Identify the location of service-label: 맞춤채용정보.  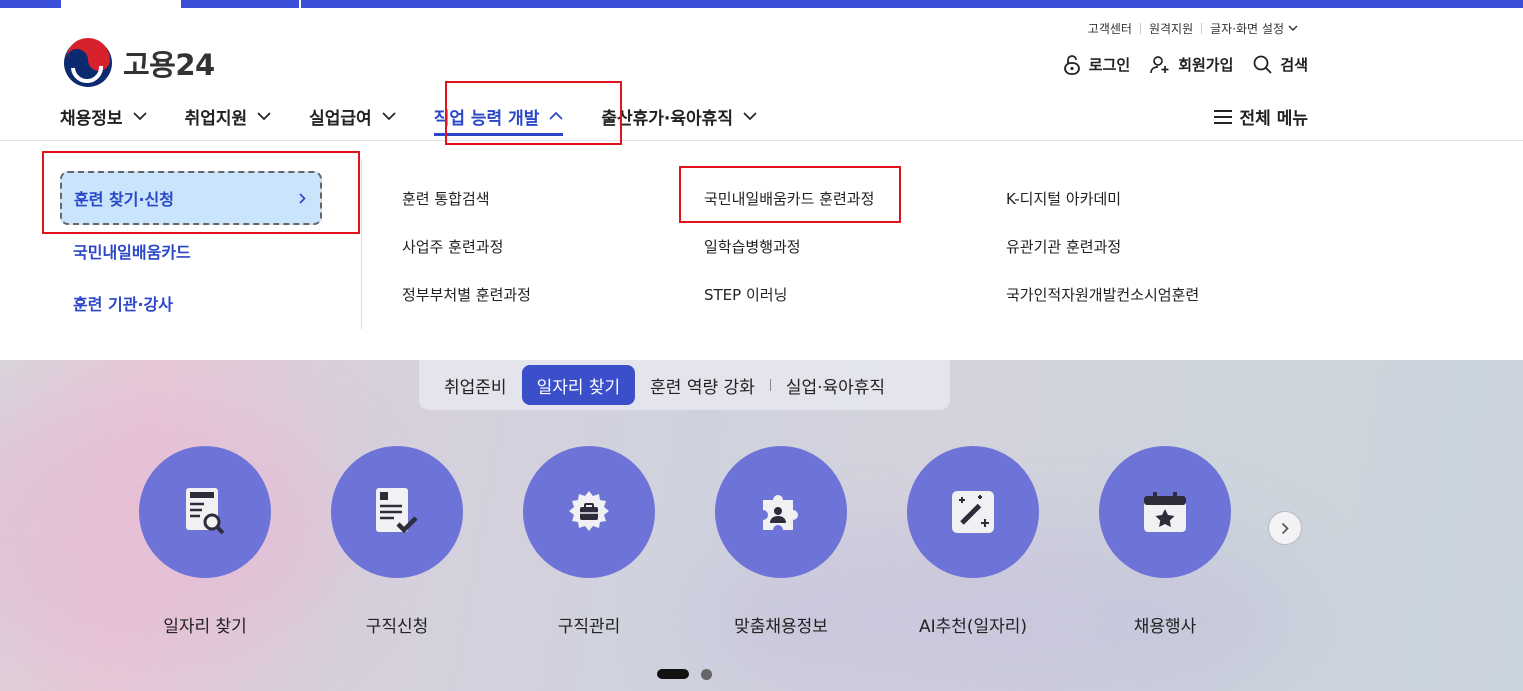
(781, 627).